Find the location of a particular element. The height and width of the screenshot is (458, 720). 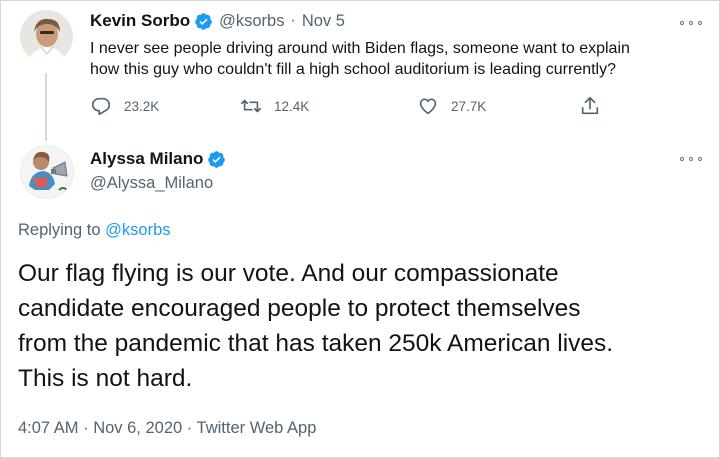

avatar-kevin-sorbo is located at coordinates (46, 36).